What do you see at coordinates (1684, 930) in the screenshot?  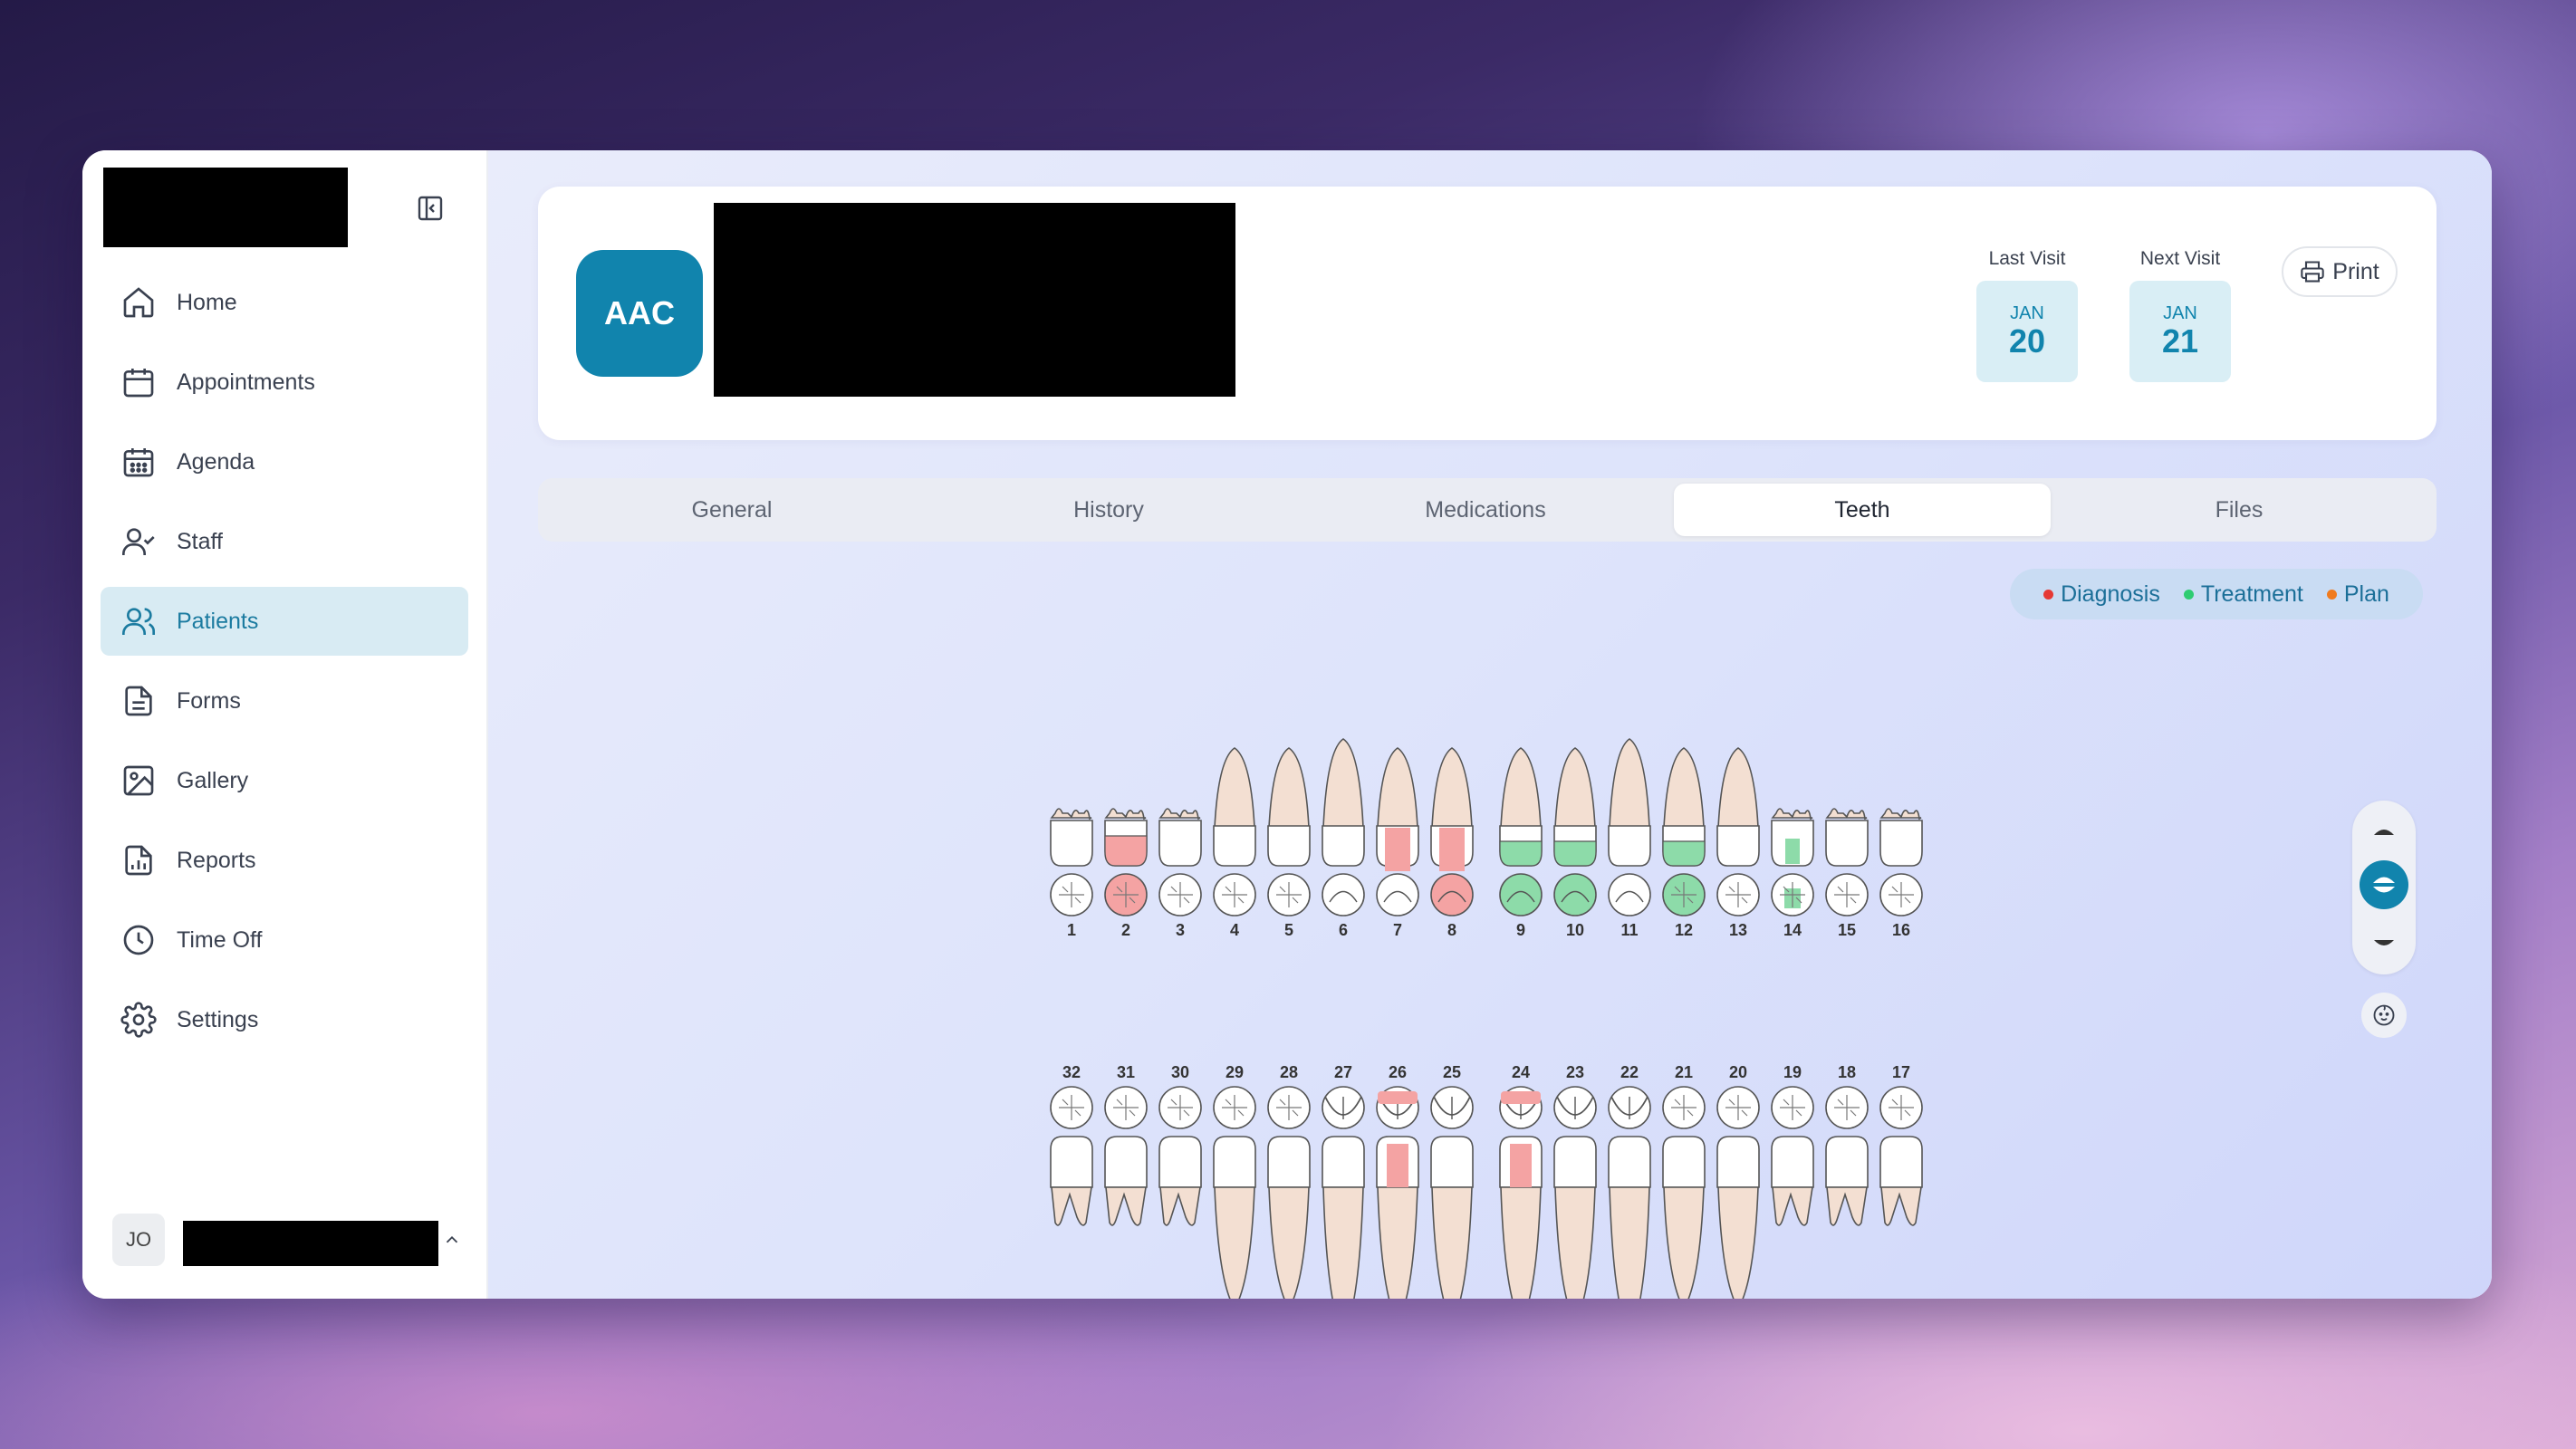 I see `tooth-number: 12` at bounding box center [1684, 930].